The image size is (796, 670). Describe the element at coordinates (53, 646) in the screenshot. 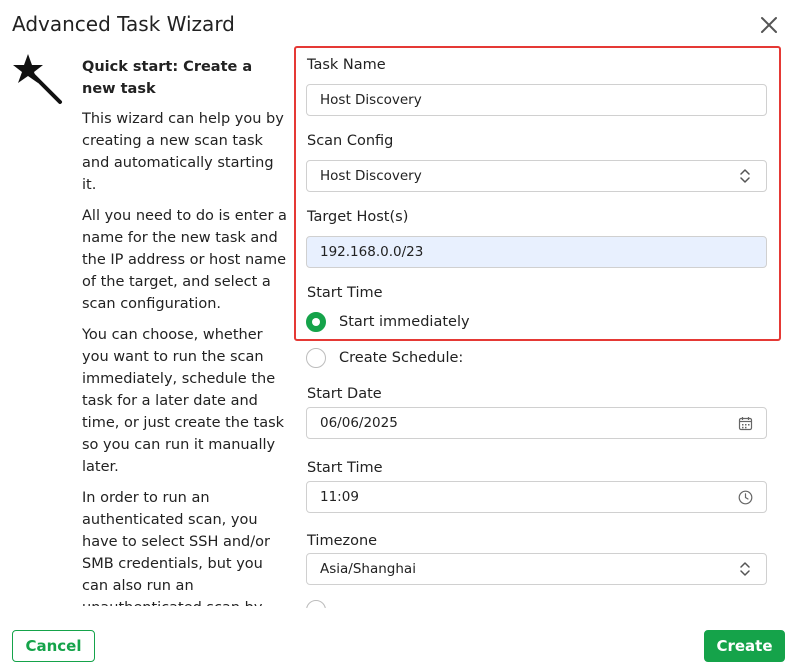

I see `cancel-button: Cancel` at that location.